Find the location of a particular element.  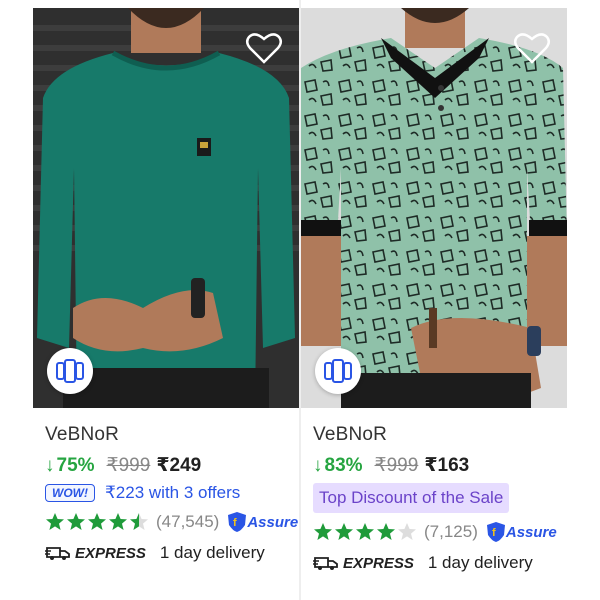

discount: ↓ 75% is located at coordinates (70, 466).